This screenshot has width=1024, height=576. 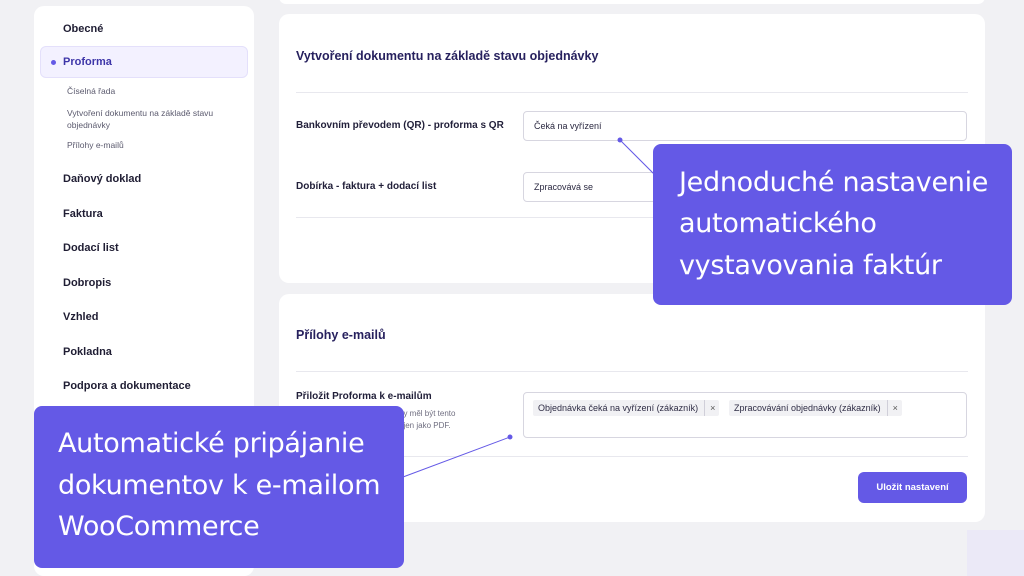 I want to click on tag-label: Objednávka čeká na vyřízení (zákazník), so click(x=618, y=408).